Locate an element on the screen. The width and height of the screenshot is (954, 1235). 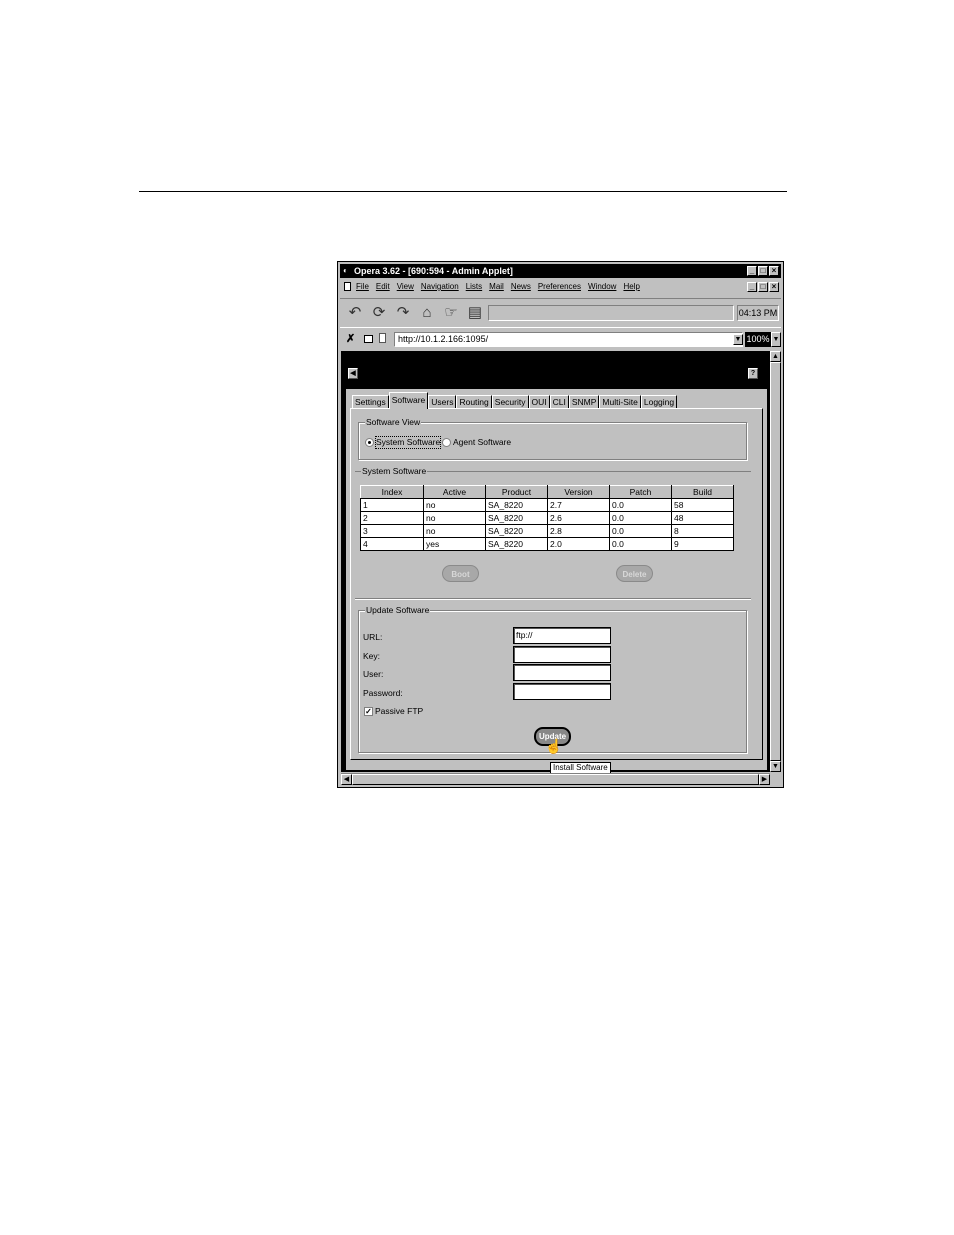
cell-version: 2.0 is located at coordinates (578, 544).